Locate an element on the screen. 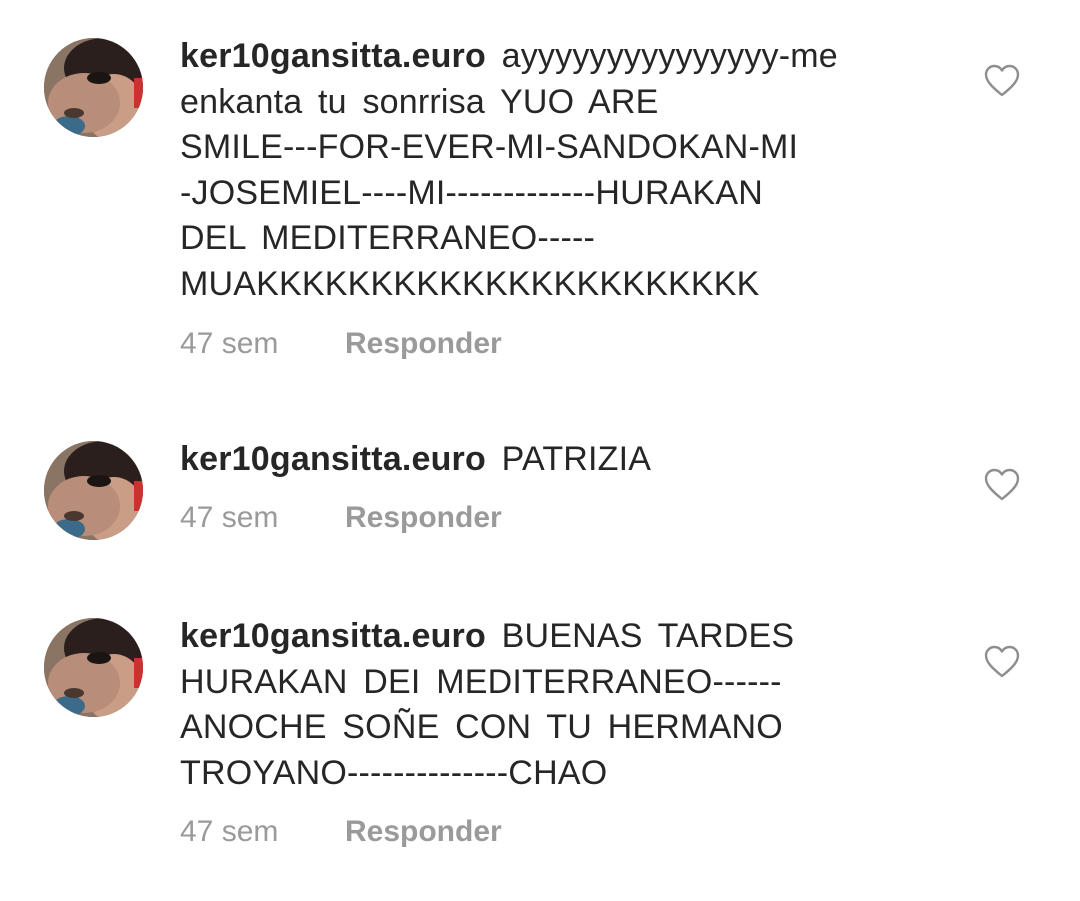 The width and height of the screenshot is (1080, 901). comment-body: ker10gansitta.euro PATRIZIA is located at coordinates (530, 460).